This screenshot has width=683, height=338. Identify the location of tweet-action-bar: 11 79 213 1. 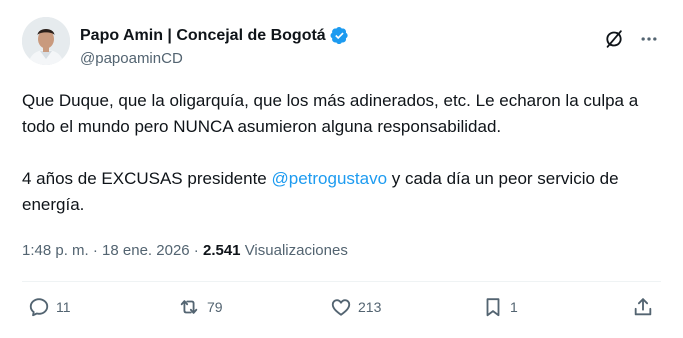
(341, 311).